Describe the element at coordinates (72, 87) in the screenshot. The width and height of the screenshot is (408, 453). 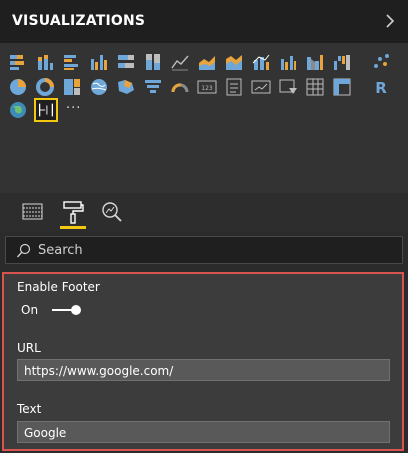
I see `treemap-icon` at that location.